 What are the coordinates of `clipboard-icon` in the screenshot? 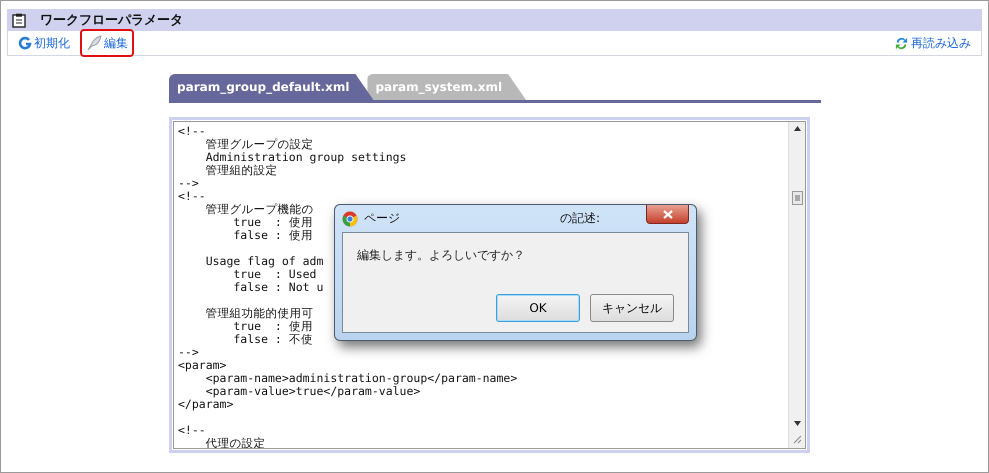 It's located at (19, 20).